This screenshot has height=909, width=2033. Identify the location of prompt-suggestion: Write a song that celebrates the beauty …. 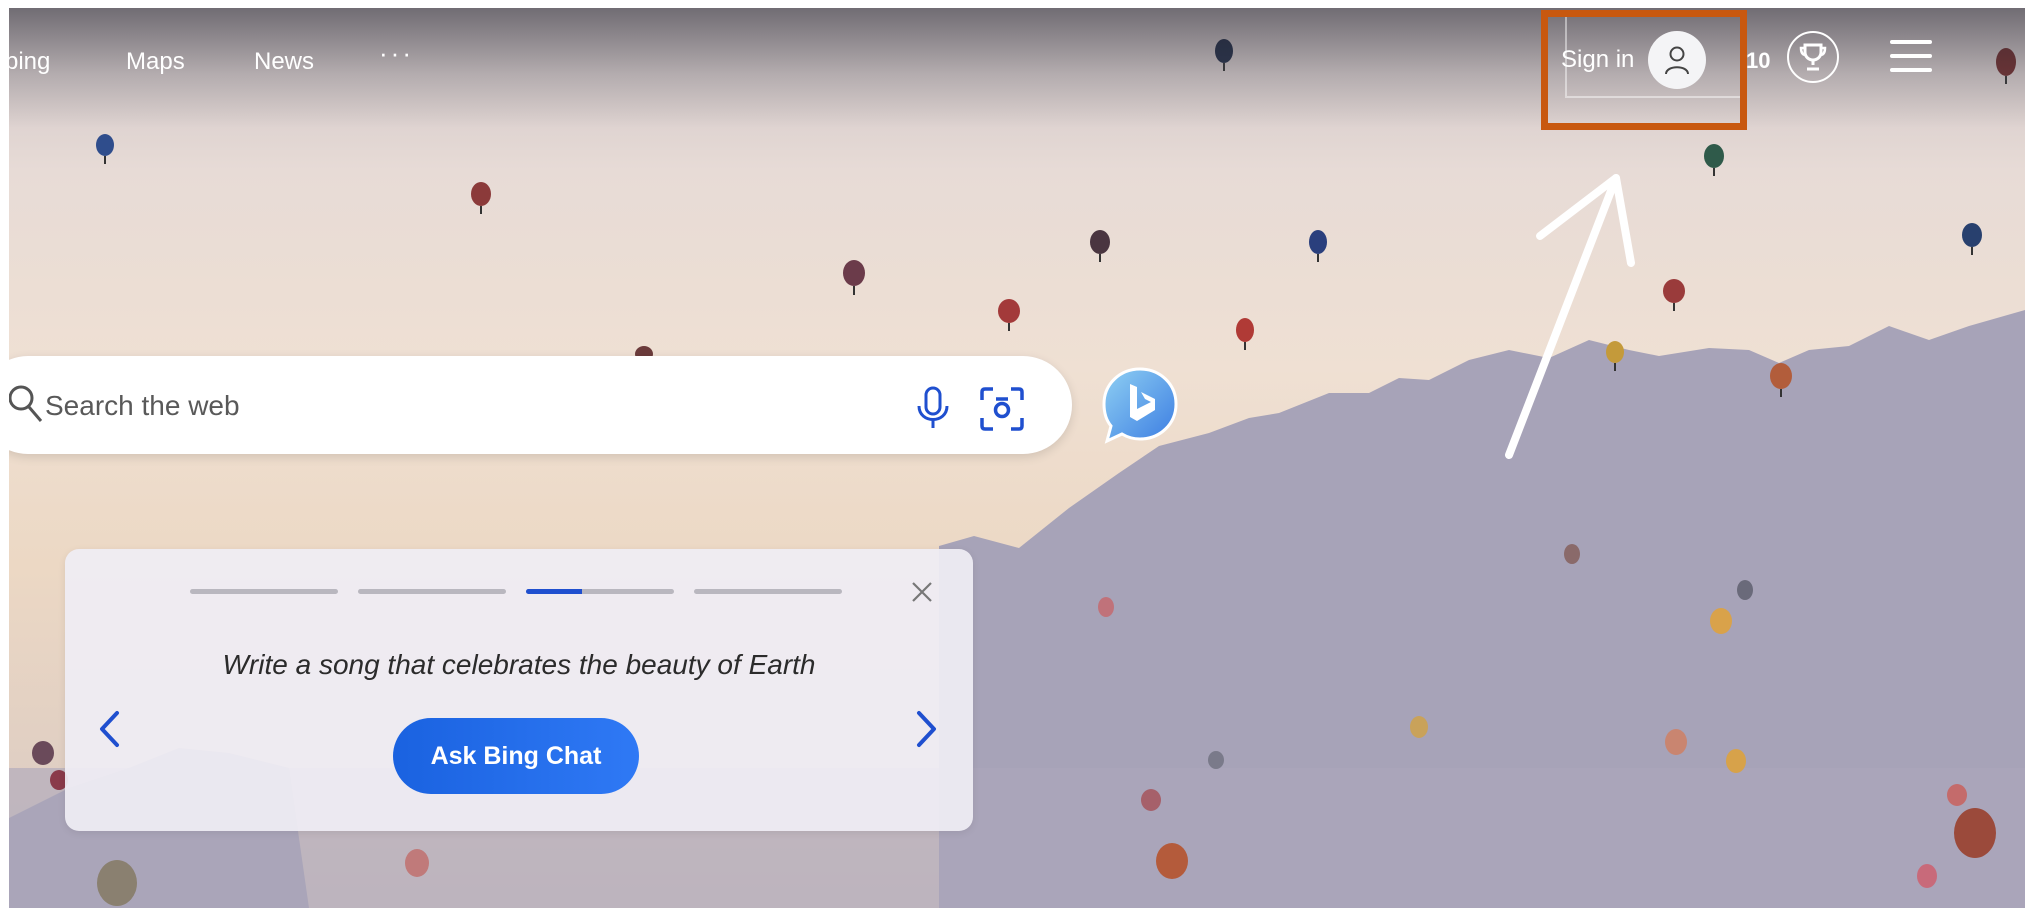
(519, 664).